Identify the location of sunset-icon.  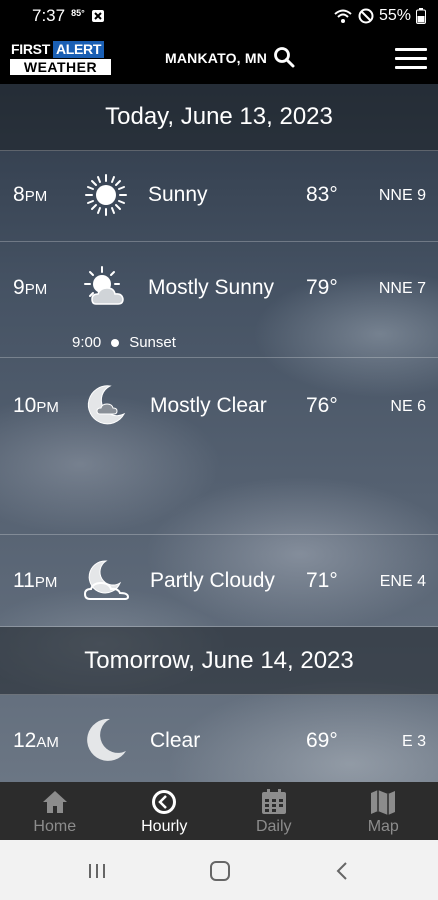
(115, 342).